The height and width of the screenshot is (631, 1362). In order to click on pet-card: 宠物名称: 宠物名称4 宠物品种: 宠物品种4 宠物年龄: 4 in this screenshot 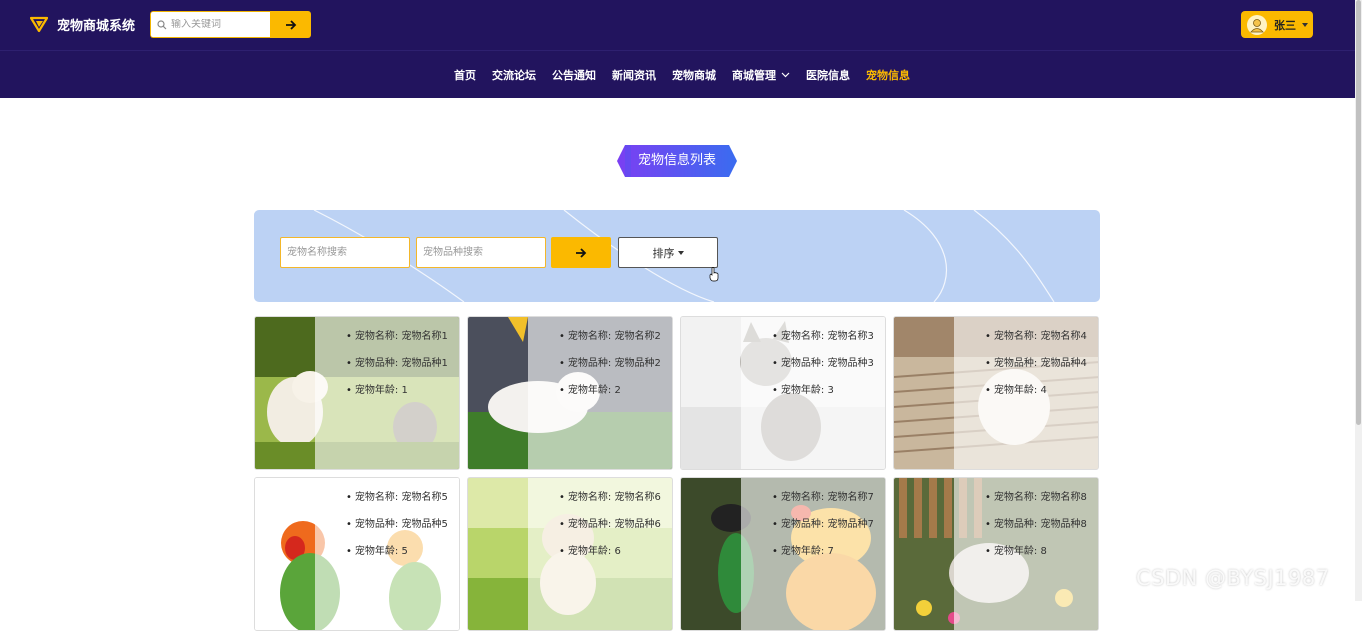, I will do `click(996, 393)`.